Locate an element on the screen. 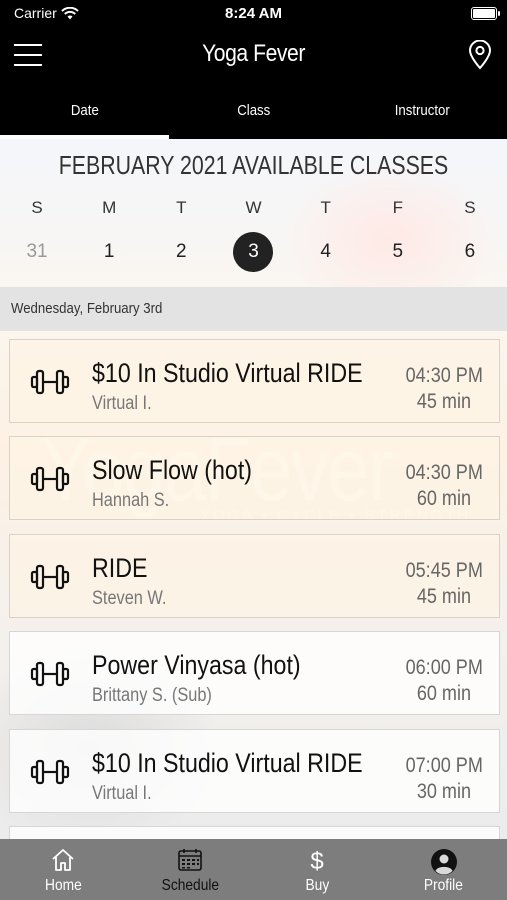 Image resolution: width=507 pixels, height=900 pixels. date-cell: 5 is located at coordinates (398, 252).